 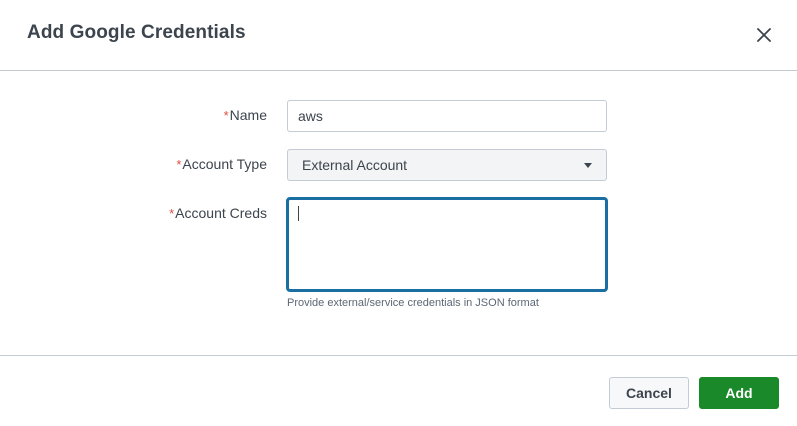 I want to click on add-button: Add, so click(x=739, y=393).